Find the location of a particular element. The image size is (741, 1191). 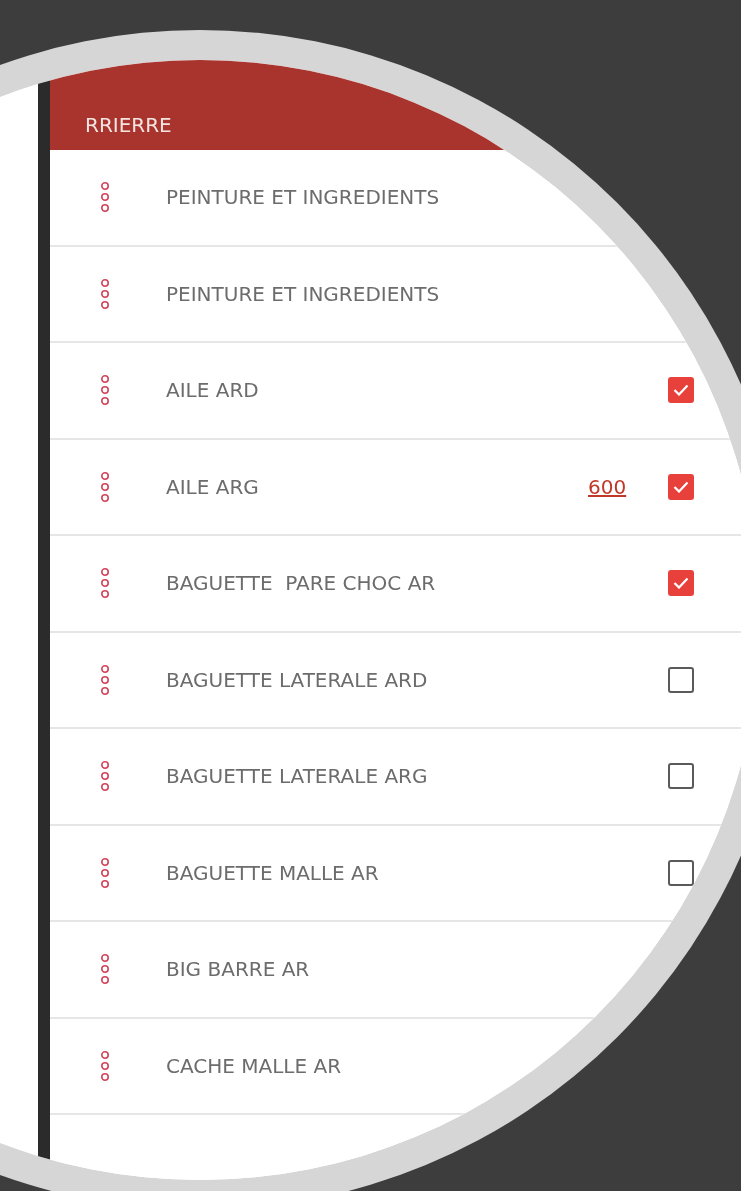

item-label: BIG BARRE AR is located at coordinates (238, 970).